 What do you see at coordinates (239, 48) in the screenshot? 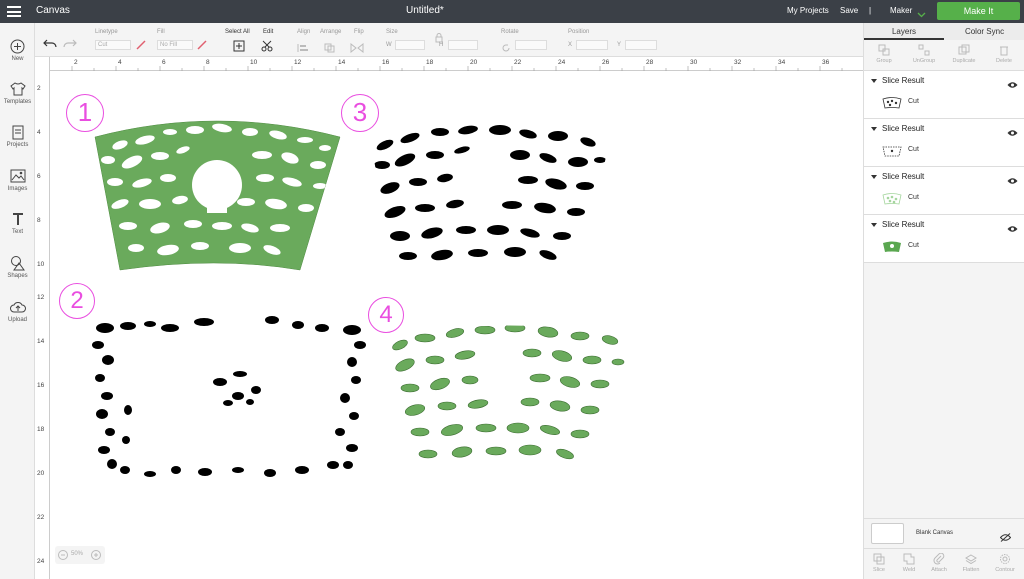
I see `select-all-icon` at bounding box center [239, 48].